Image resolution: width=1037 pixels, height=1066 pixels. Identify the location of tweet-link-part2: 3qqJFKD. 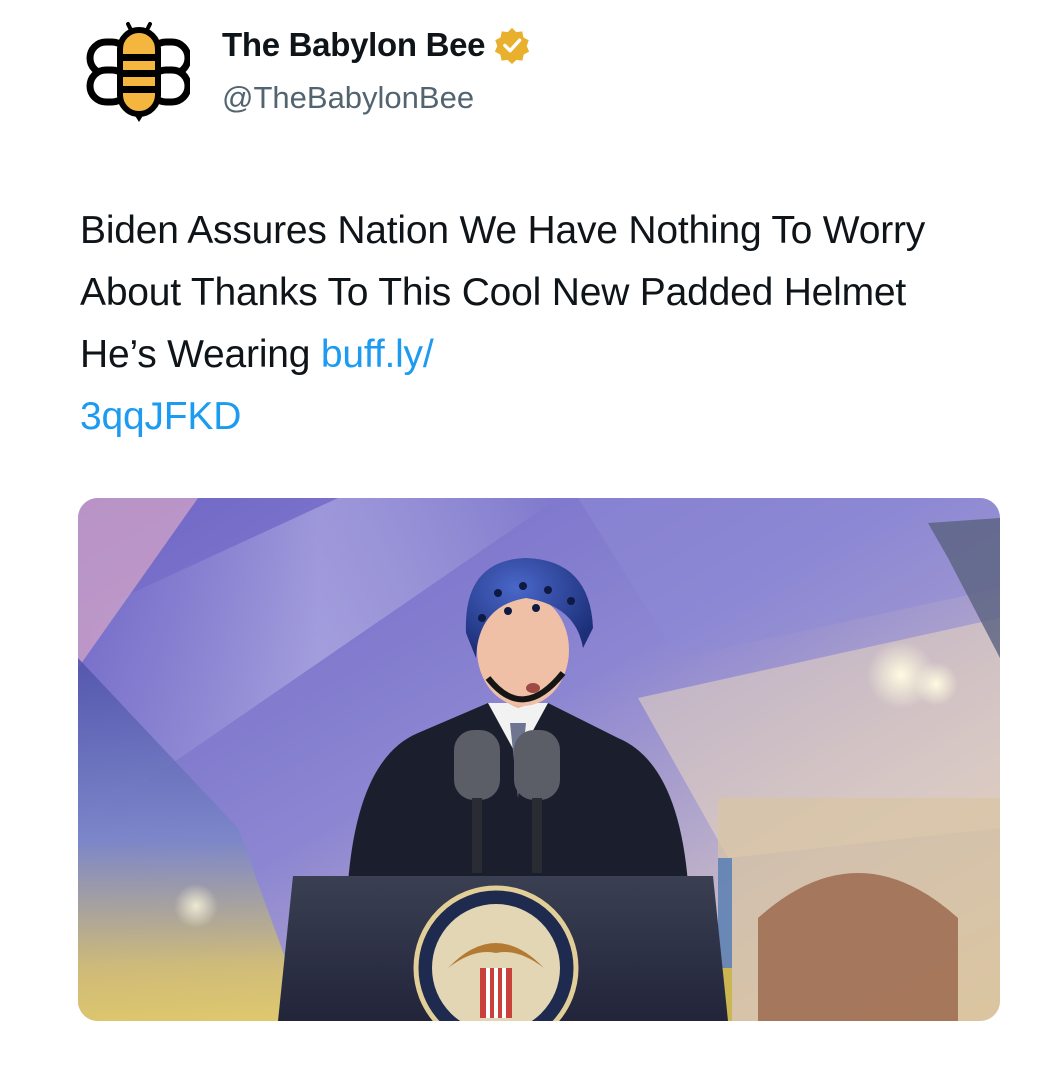
(161, 416).